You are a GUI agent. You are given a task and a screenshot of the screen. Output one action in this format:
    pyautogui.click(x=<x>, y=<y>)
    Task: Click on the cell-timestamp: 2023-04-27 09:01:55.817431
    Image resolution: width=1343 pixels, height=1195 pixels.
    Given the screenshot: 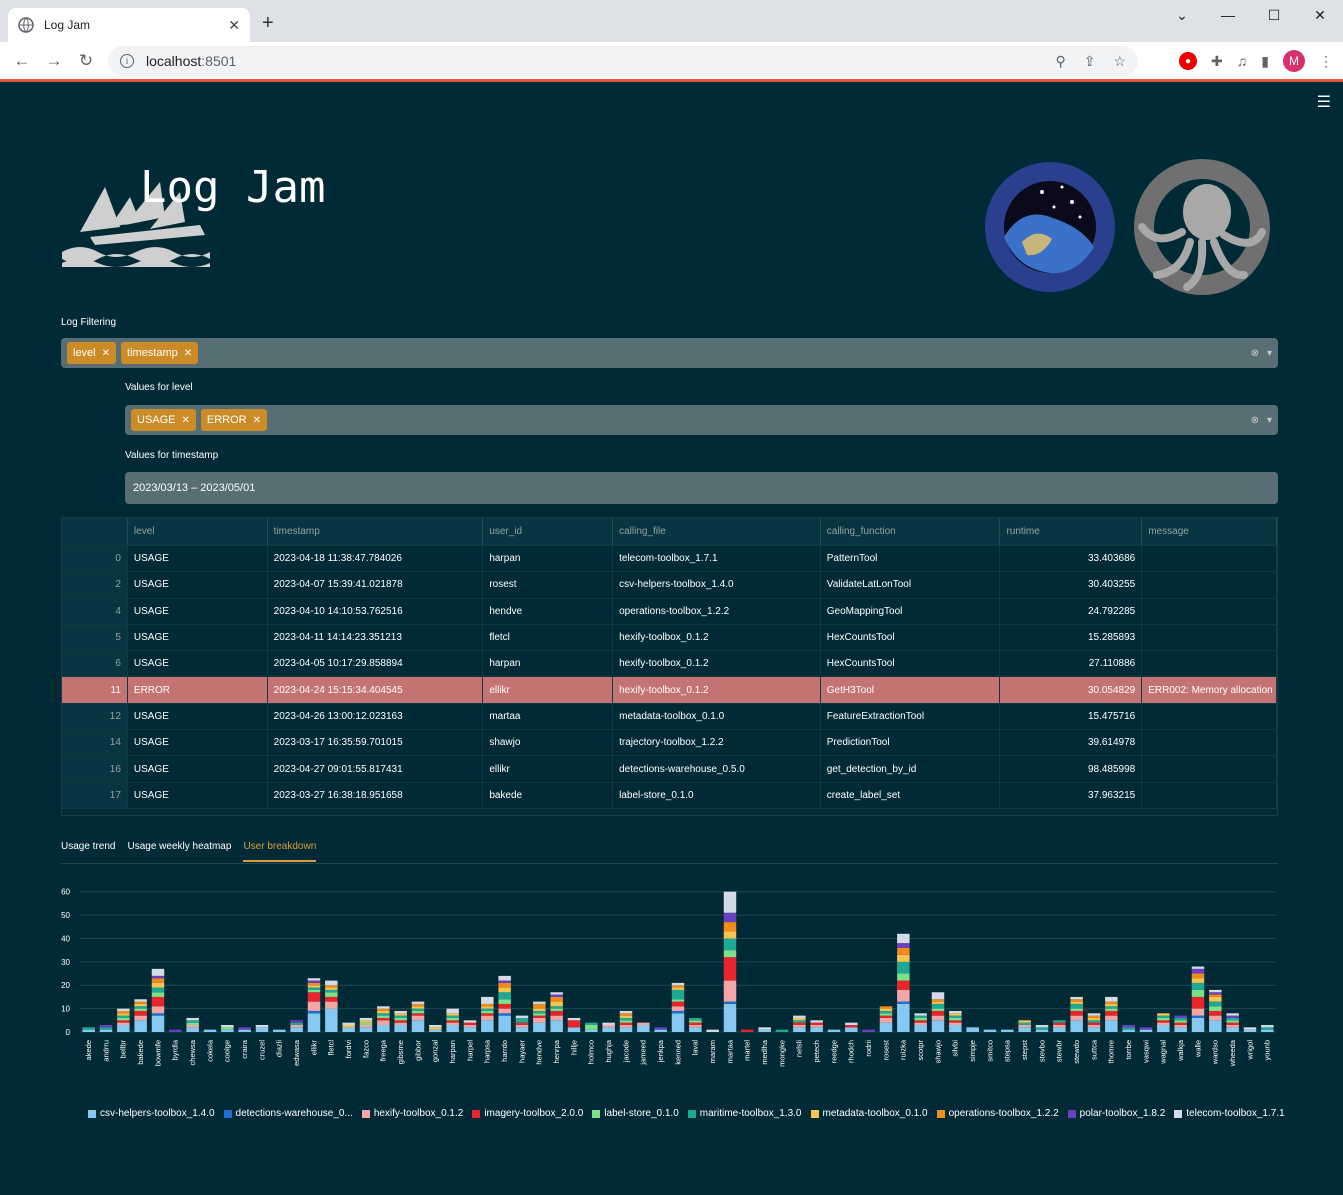 What is the action you would take?
    pyautogui.click(x=376, y=769)
    